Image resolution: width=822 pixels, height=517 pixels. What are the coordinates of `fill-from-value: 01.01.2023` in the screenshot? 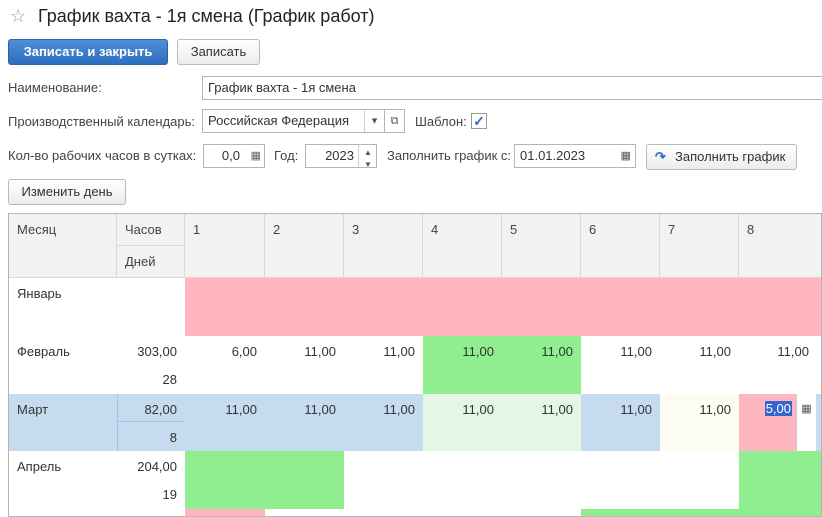 It's located at (553, 155).